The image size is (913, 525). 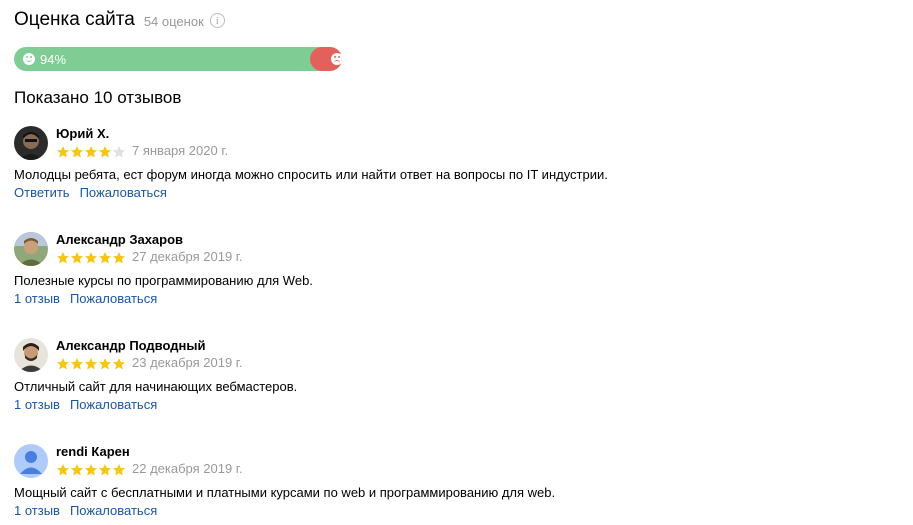 What do you see at coordinates (168, 59) in the screenshot?
I see `positive-bar: 94%` at bounding box center [168, 59].